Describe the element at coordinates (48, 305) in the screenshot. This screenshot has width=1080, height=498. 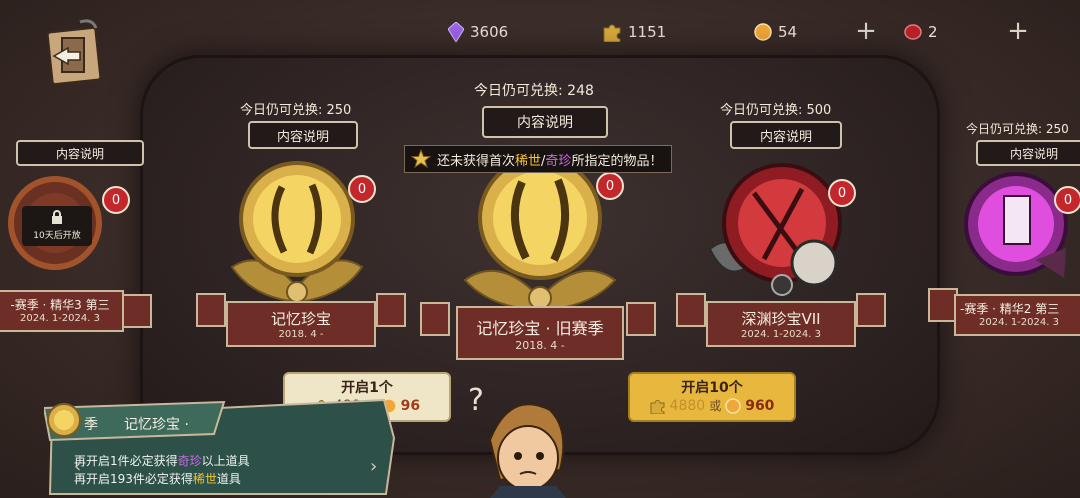
I see `treasure-name: 赛季 · 精华3` at that location.